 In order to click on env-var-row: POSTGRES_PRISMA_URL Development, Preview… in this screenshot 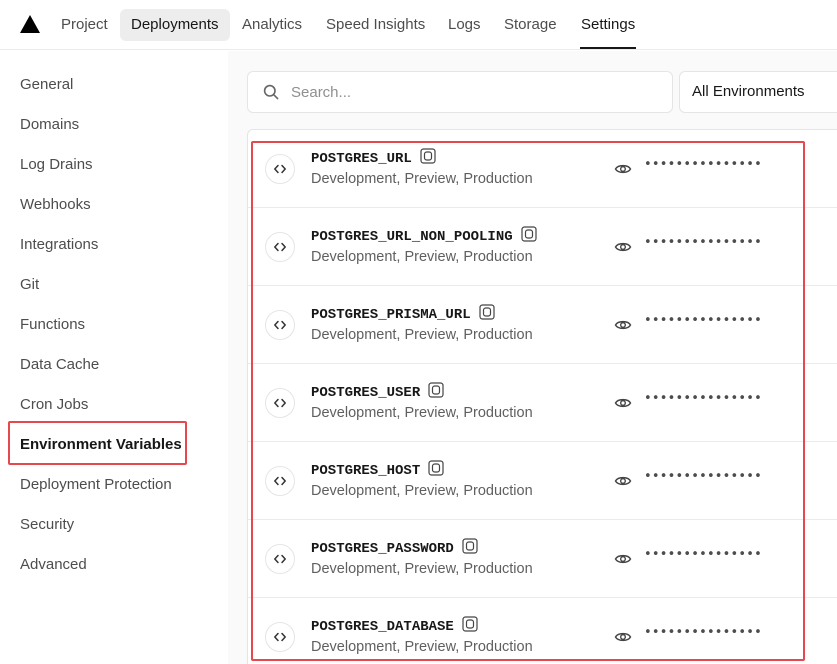, I will do `click(542, 325)`.